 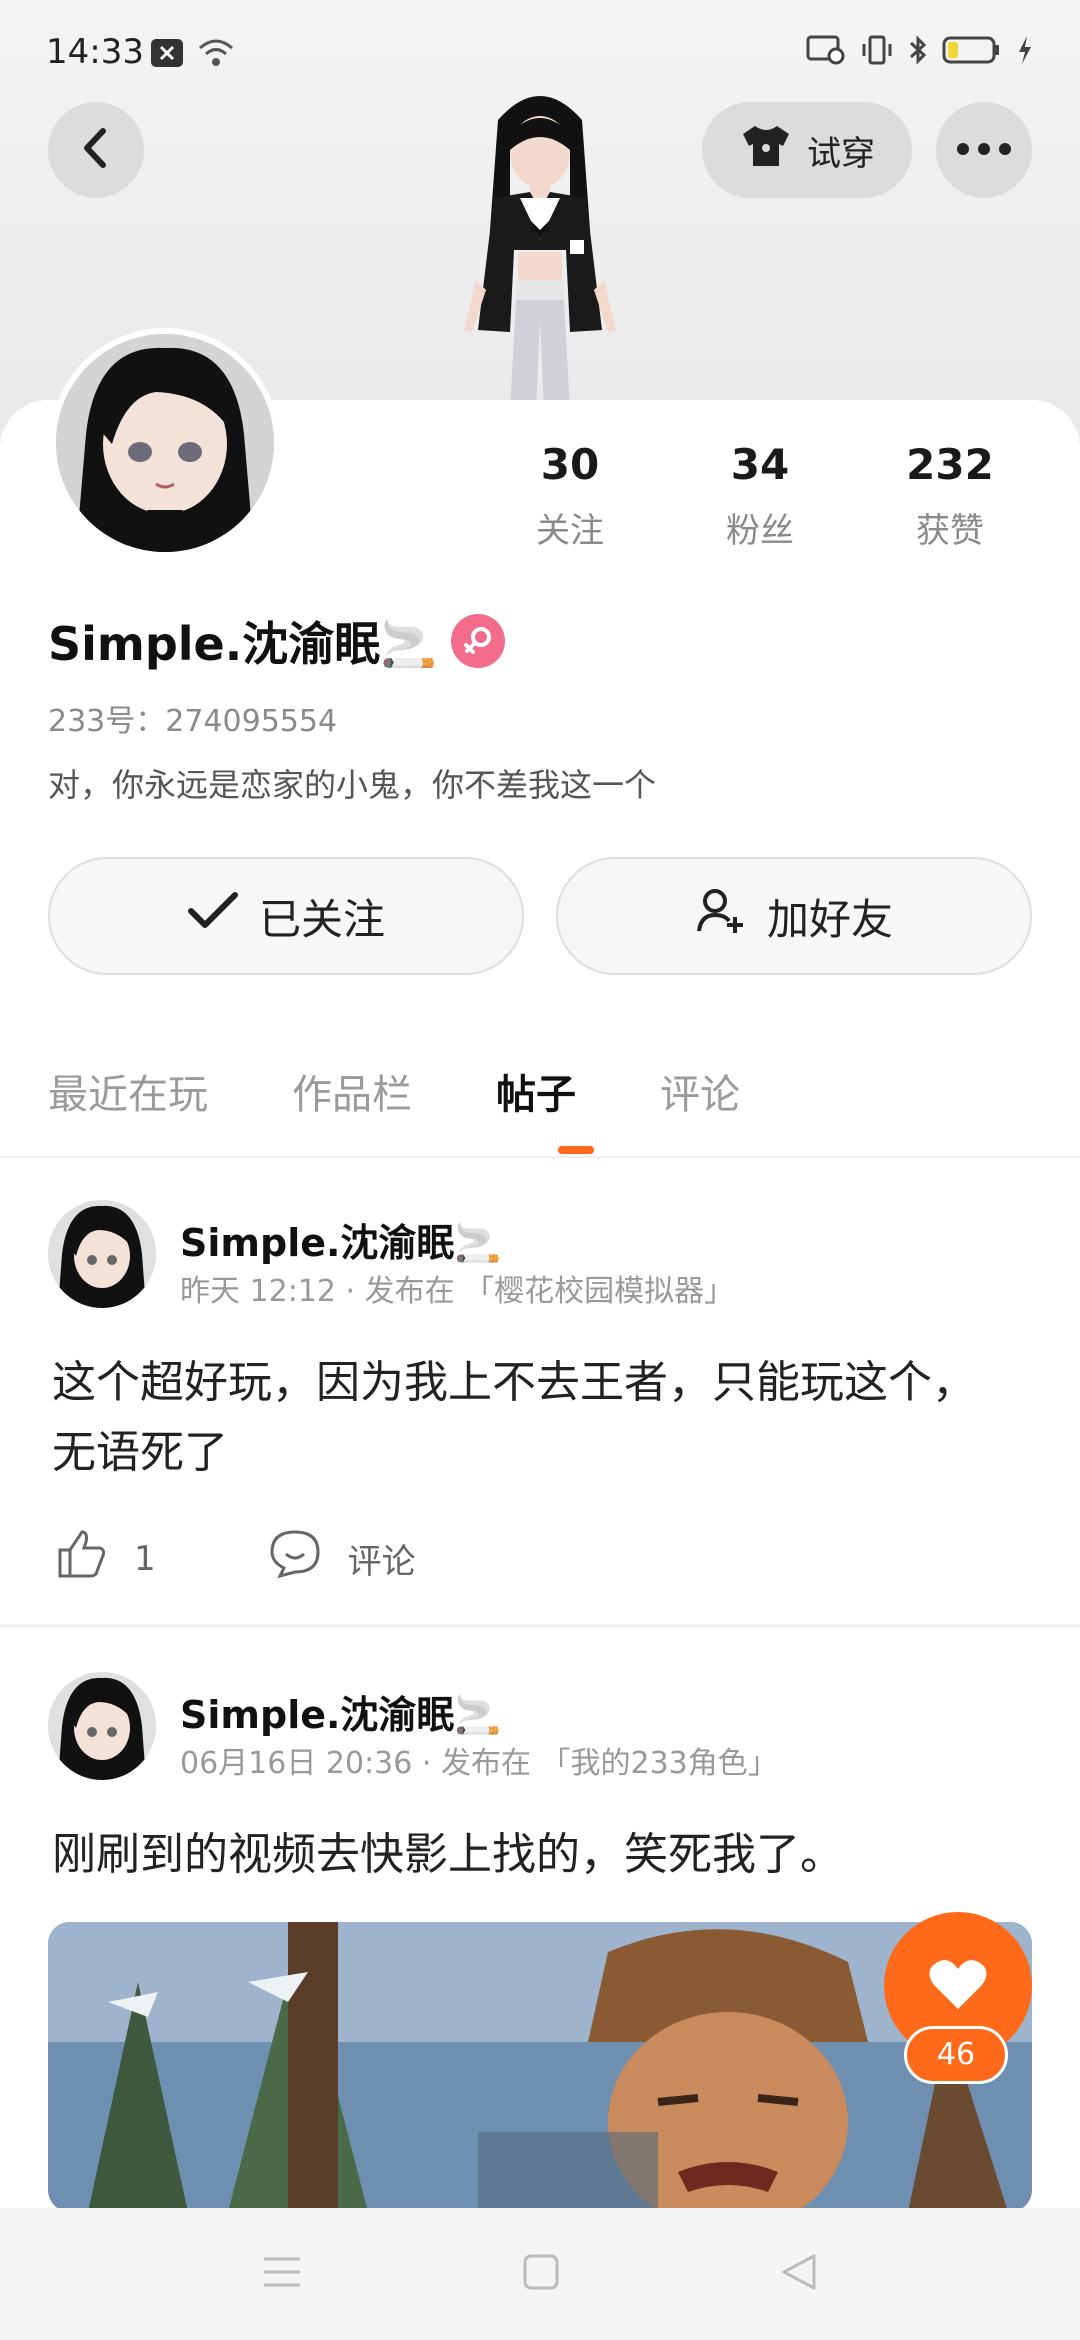 I want to click on more-options-button, so click(x=984, y=150).